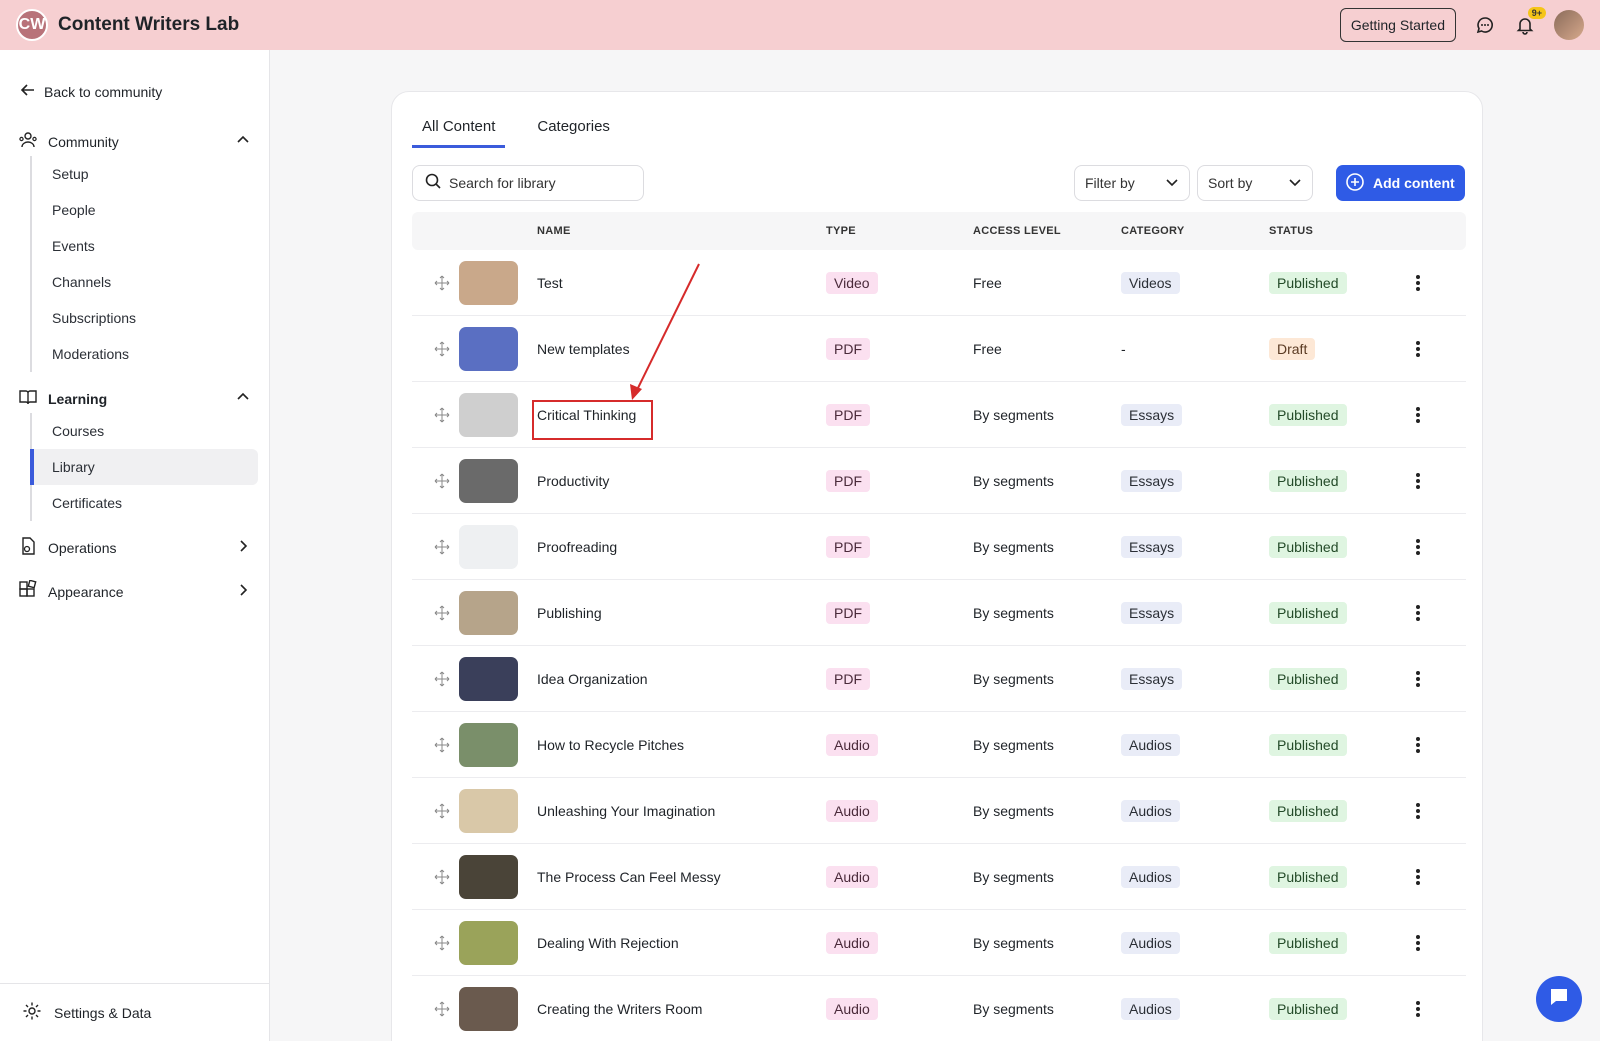 The height and width of the screenshot is (1041, 1600). I want to click on add-content-label: Add content, so click(1414, 183).